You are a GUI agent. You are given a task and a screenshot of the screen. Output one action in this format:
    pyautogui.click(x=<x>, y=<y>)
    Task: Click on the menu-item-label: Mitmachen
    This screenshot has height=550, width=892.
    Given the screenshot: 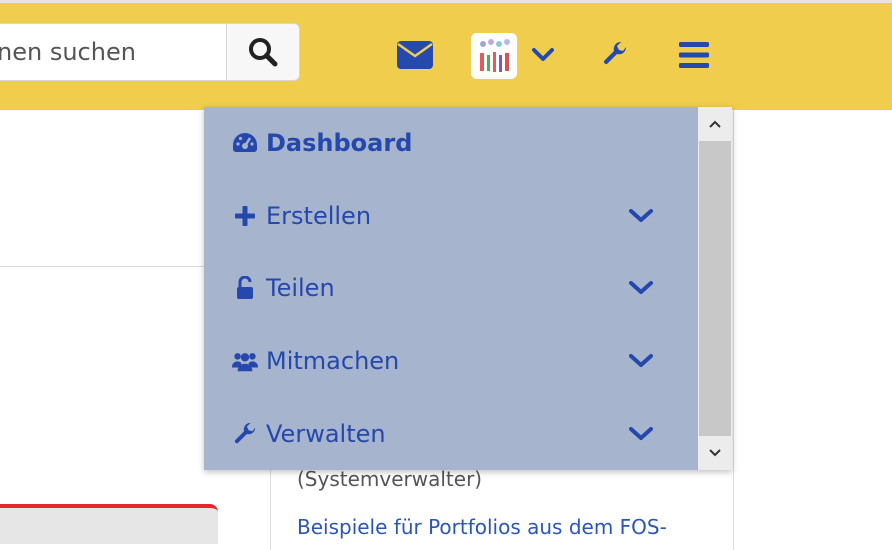 What is the action you would take?
    pyautogui.click(x=333, y=361)
    